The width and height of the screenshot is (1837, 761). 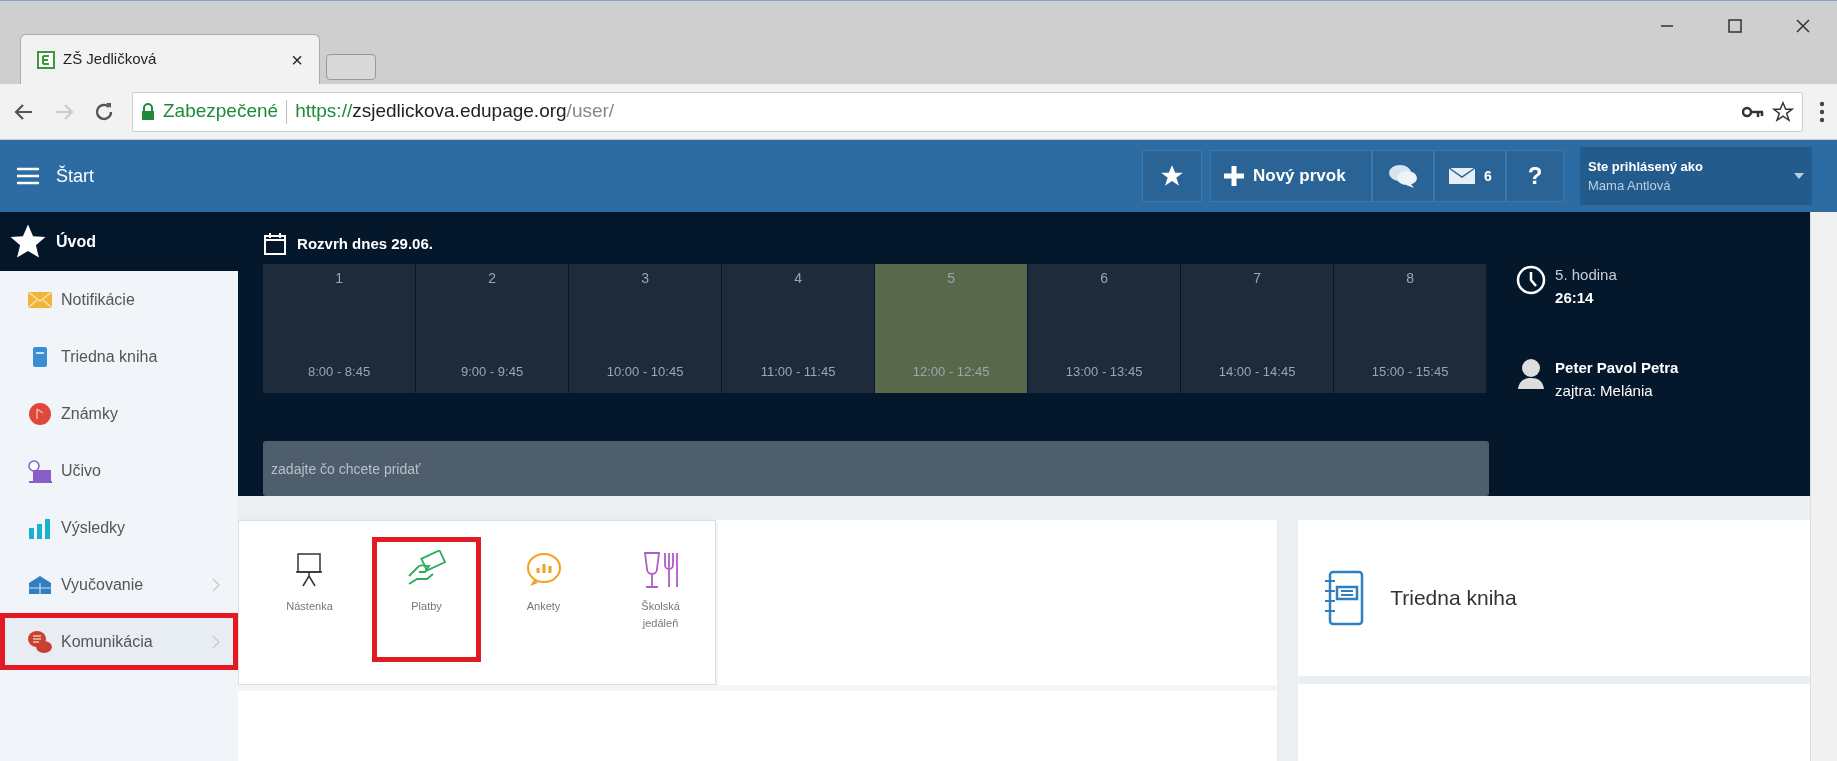 What do you see at coordinates (297, 59) in the screenshot?
I see `tab-close-button: ×` at bounding box center [297, 59].